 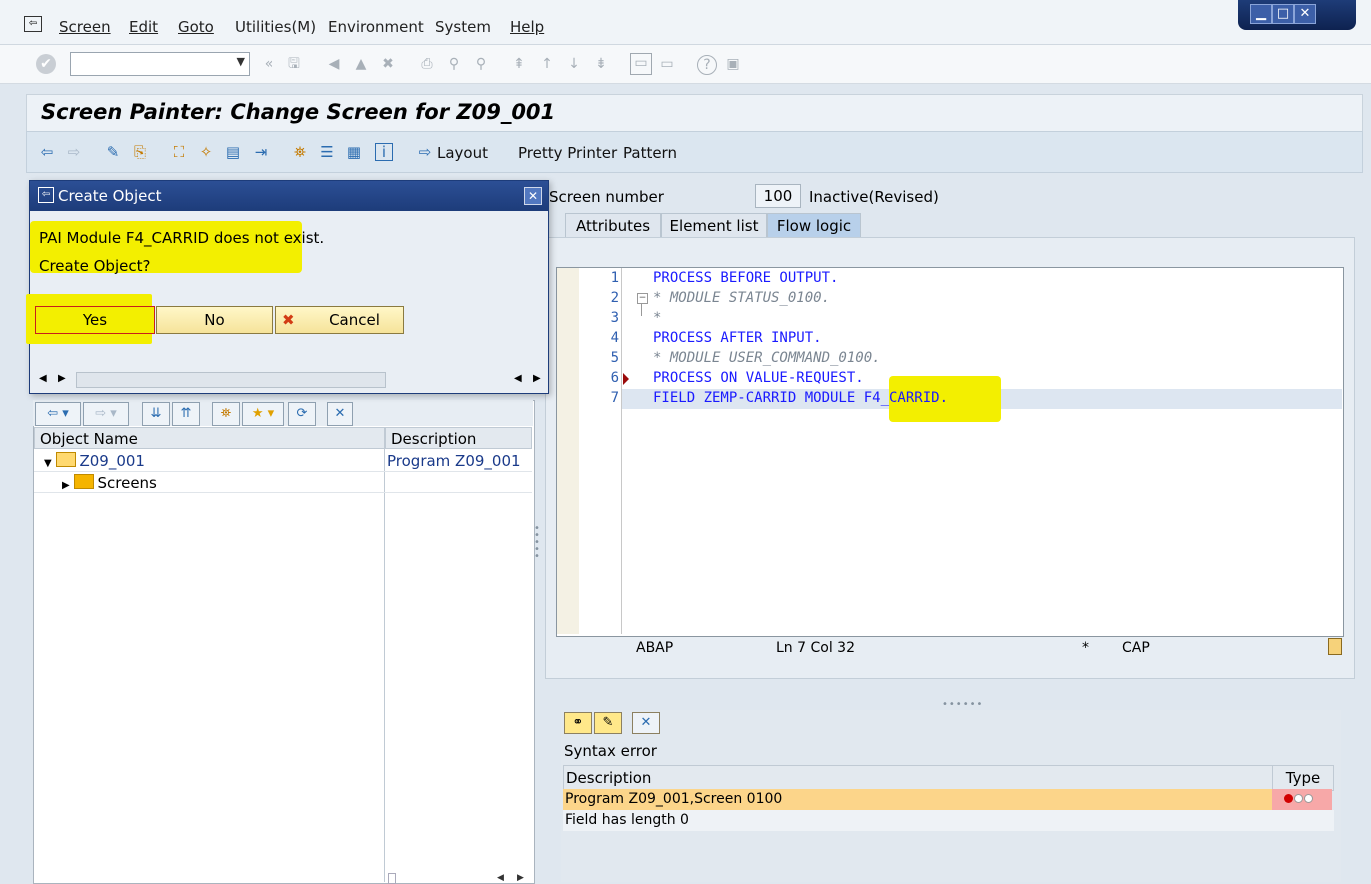 I want to click on tree-header: Object Name Description, so click(x=283, y=438).